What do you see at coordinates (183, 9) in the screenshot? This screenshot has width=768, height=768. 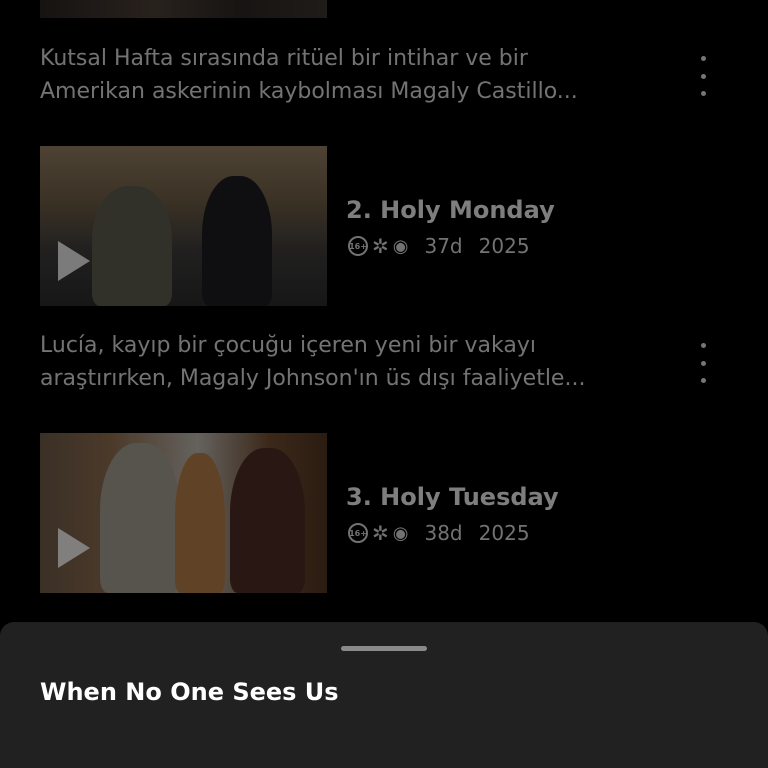 I see `episode-1-thumbnail` at bounding box center [183, 9].